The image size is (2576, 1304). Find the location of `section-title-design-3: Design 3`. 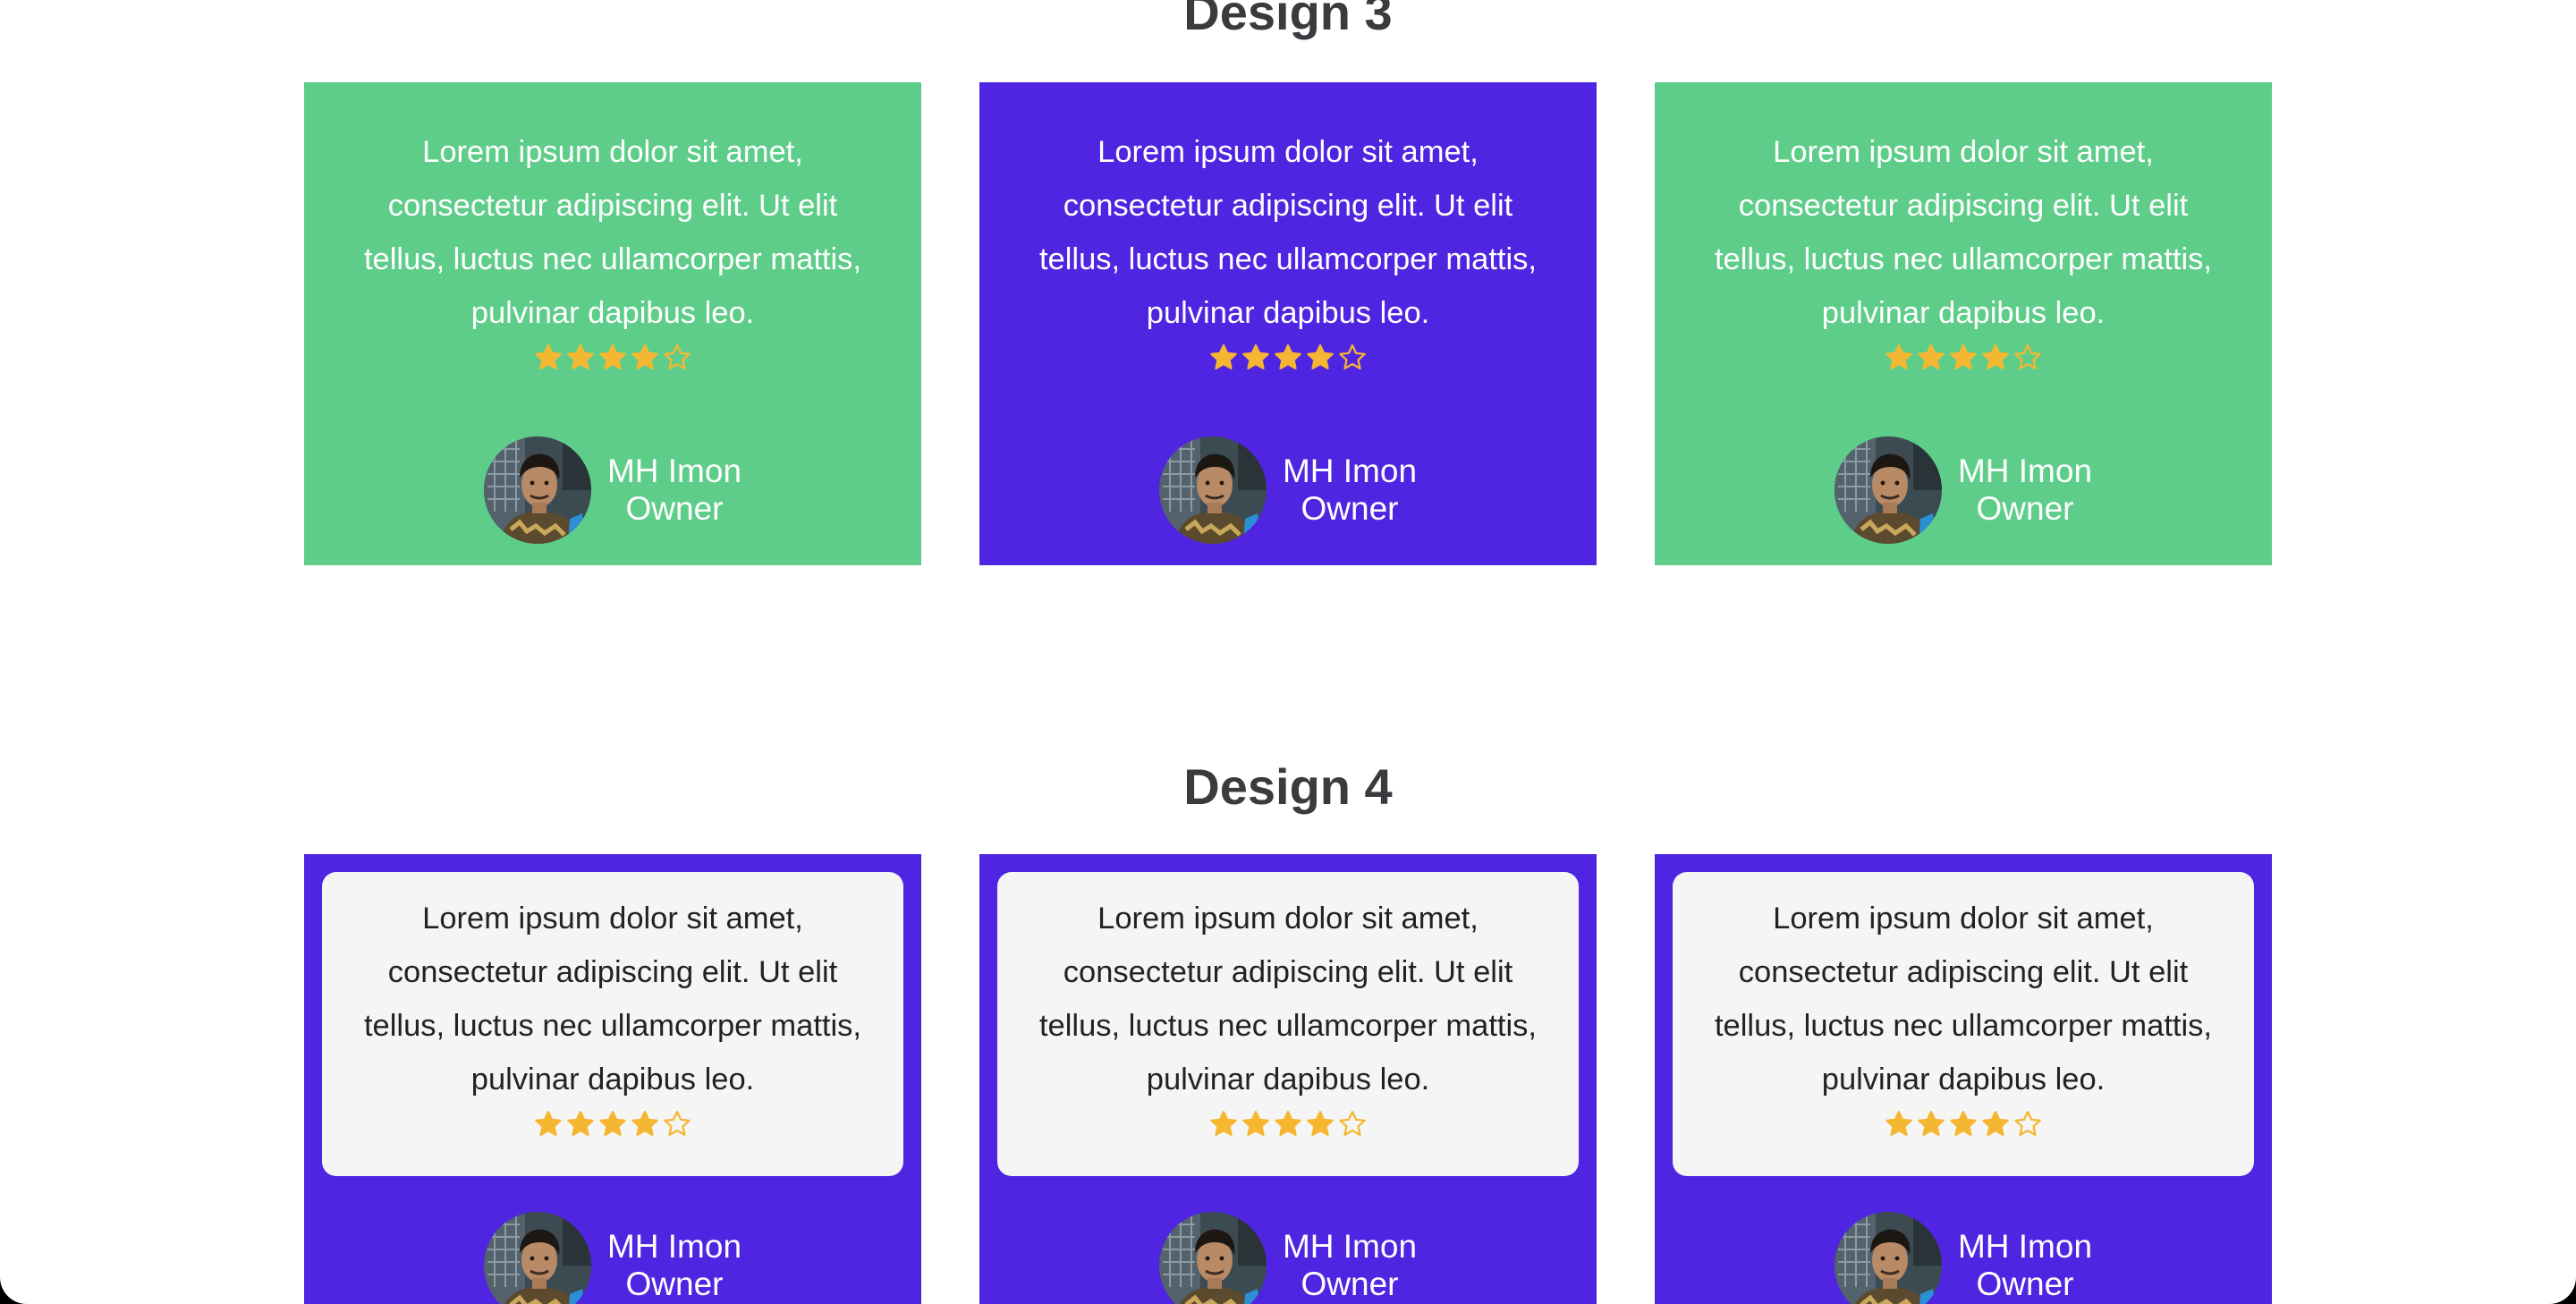

section-title-design-3: Design 3 is located at coordinates (1288, 20).